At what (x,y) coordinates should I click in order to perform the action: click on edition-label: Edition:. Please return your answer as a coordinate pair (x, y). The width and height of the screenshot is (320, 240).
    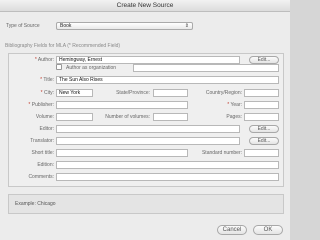
    Looking at the image, I should click on (45, 165).